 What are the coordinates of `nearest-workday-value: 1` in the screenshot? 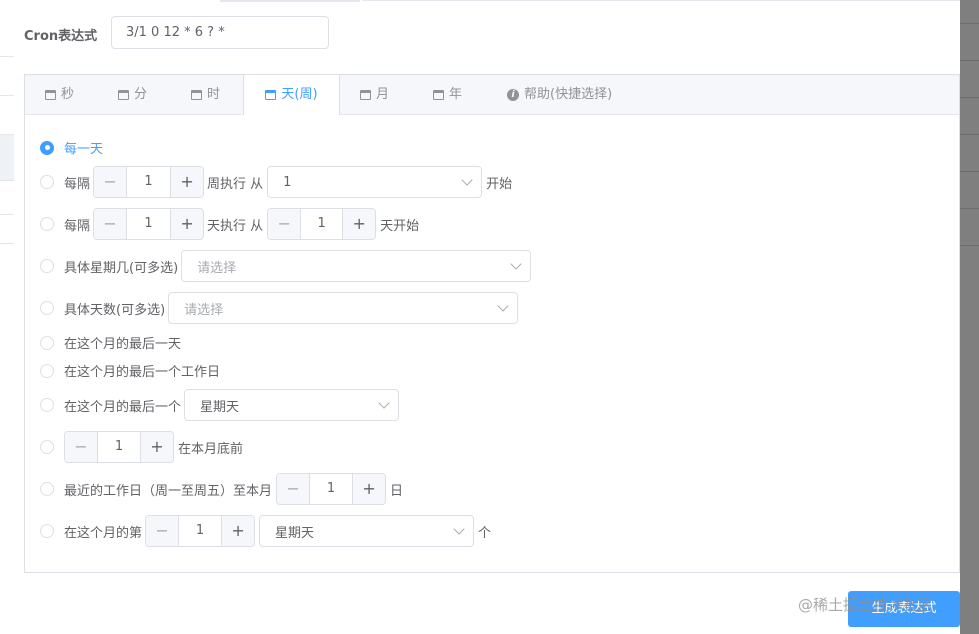 It's located at (331, 489).